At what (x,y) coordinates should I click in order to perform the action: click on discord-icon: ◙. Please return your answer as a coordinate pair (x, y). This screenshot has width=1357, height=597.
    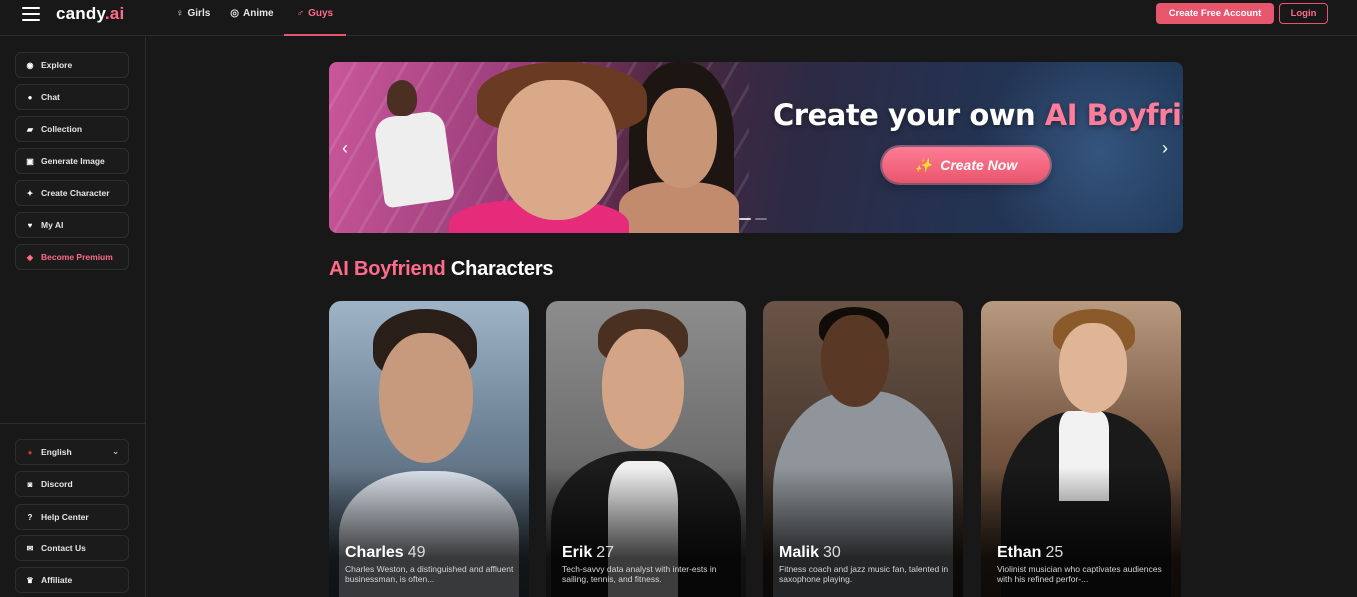
    Looking at the image, I should click on (30, 484).